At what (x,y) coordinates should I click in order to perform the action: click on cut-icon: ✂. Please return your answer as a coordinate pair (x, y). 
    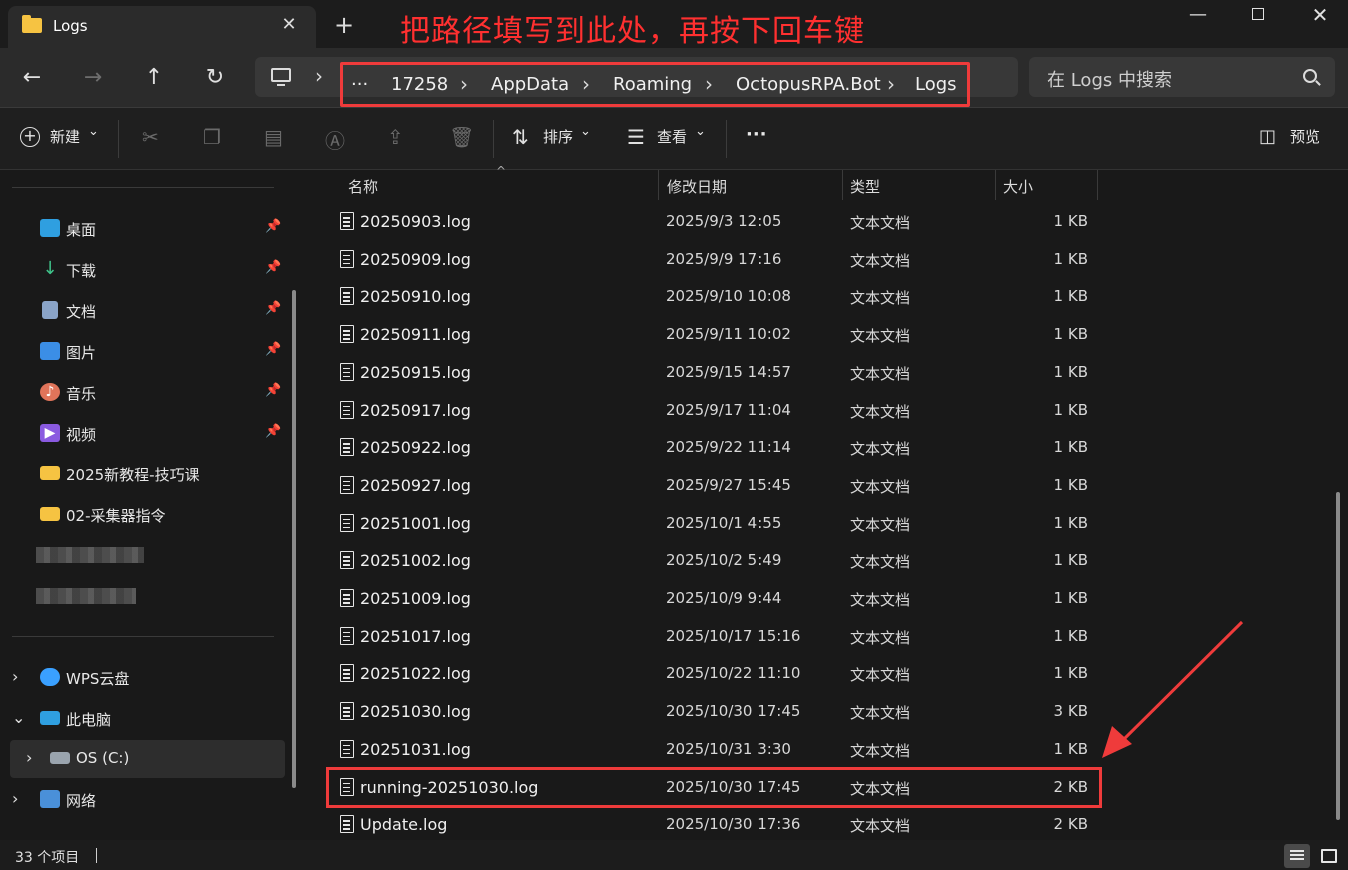
    Looking at the image, I should click on (150, 137).